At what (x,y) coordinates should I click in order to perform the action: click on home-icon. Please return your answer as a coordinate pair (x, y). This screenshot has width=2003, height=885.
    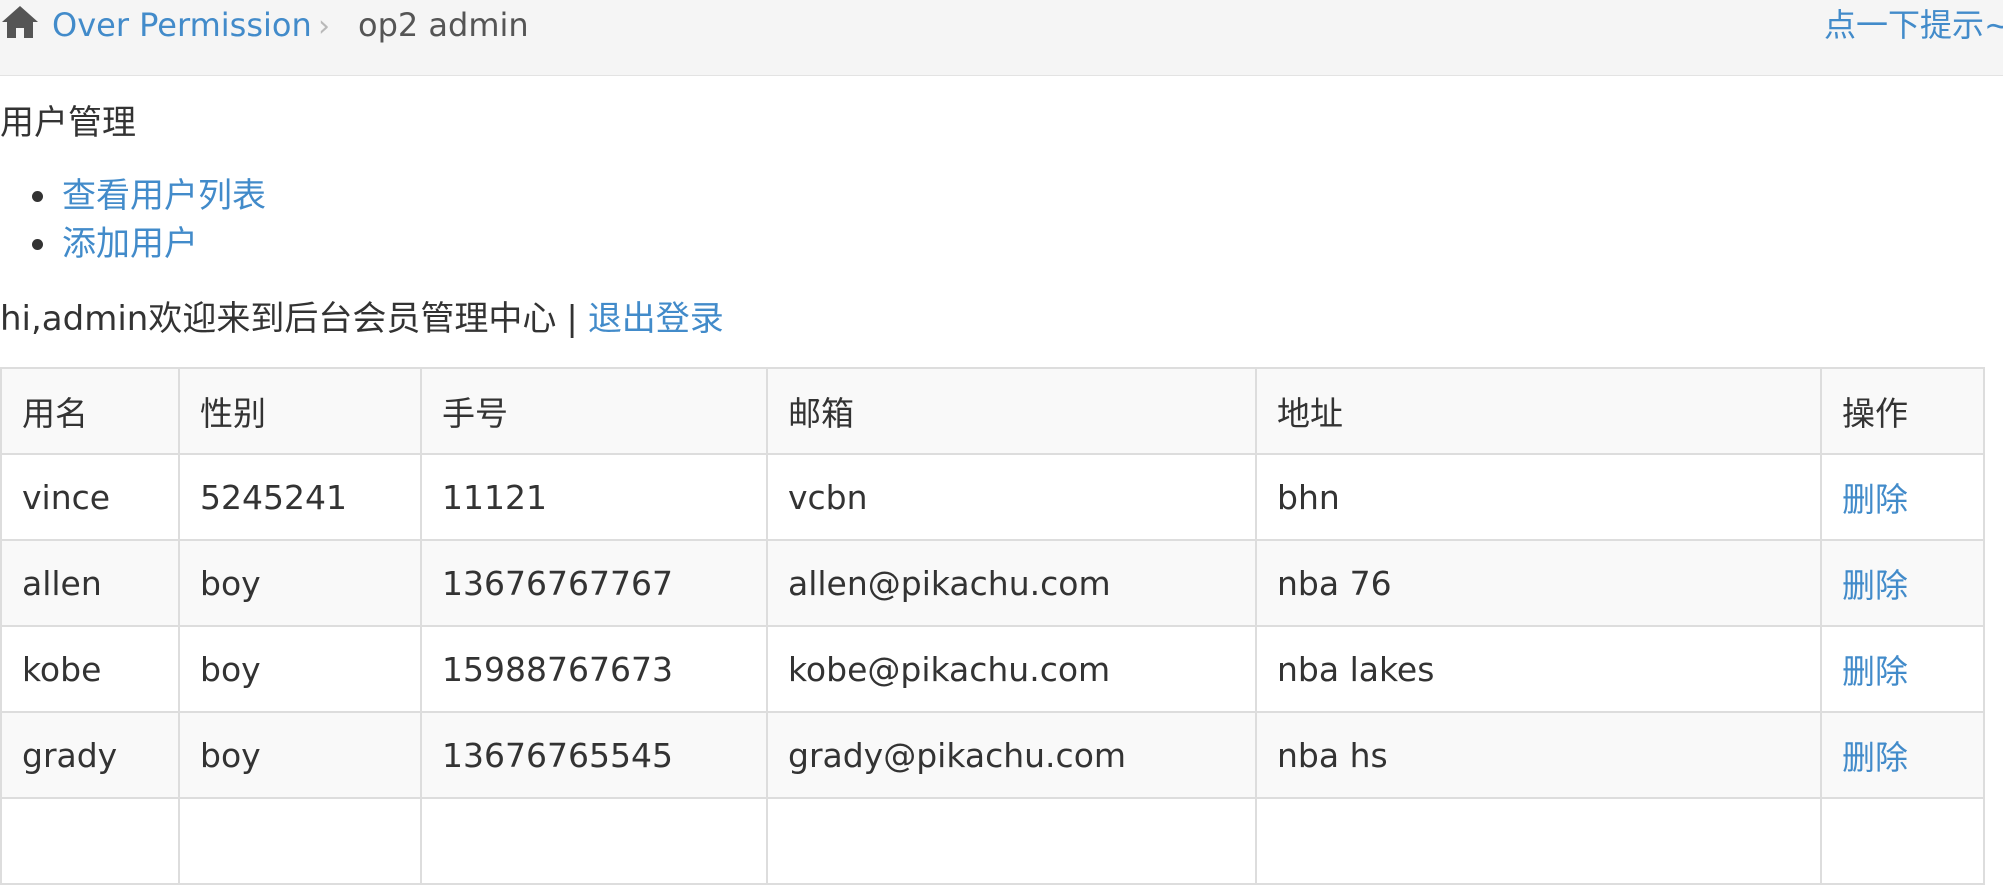
    Looking at the image, I should click on (20, 22).